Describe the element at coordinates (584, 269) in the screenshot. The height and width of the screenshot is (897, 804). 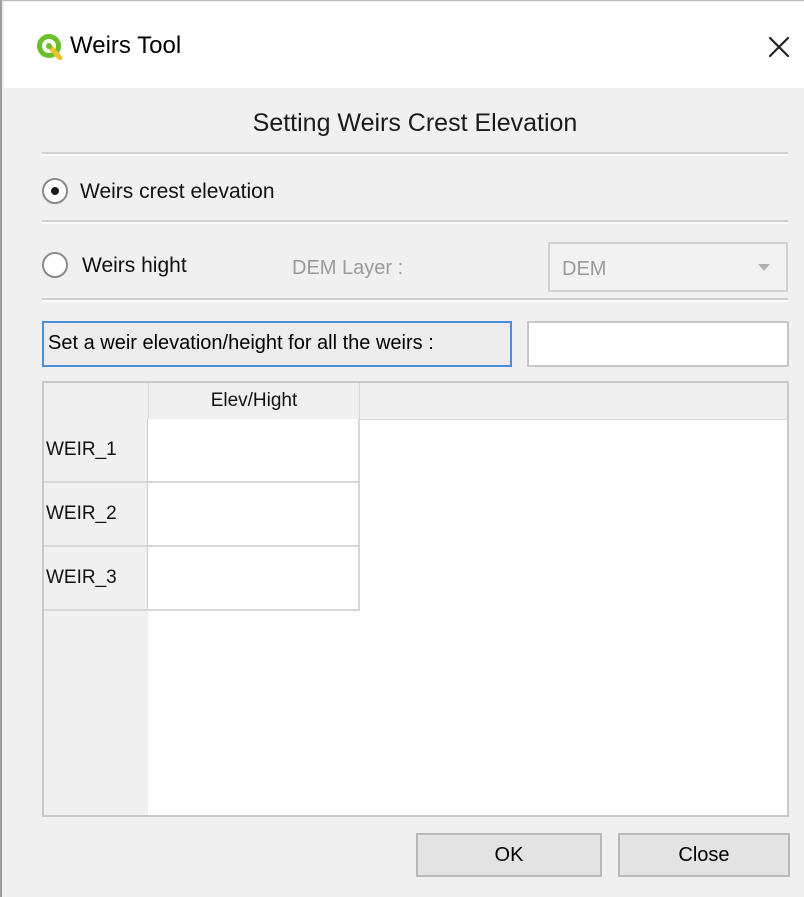
I see `dem-layer-value: DEM` at that location.